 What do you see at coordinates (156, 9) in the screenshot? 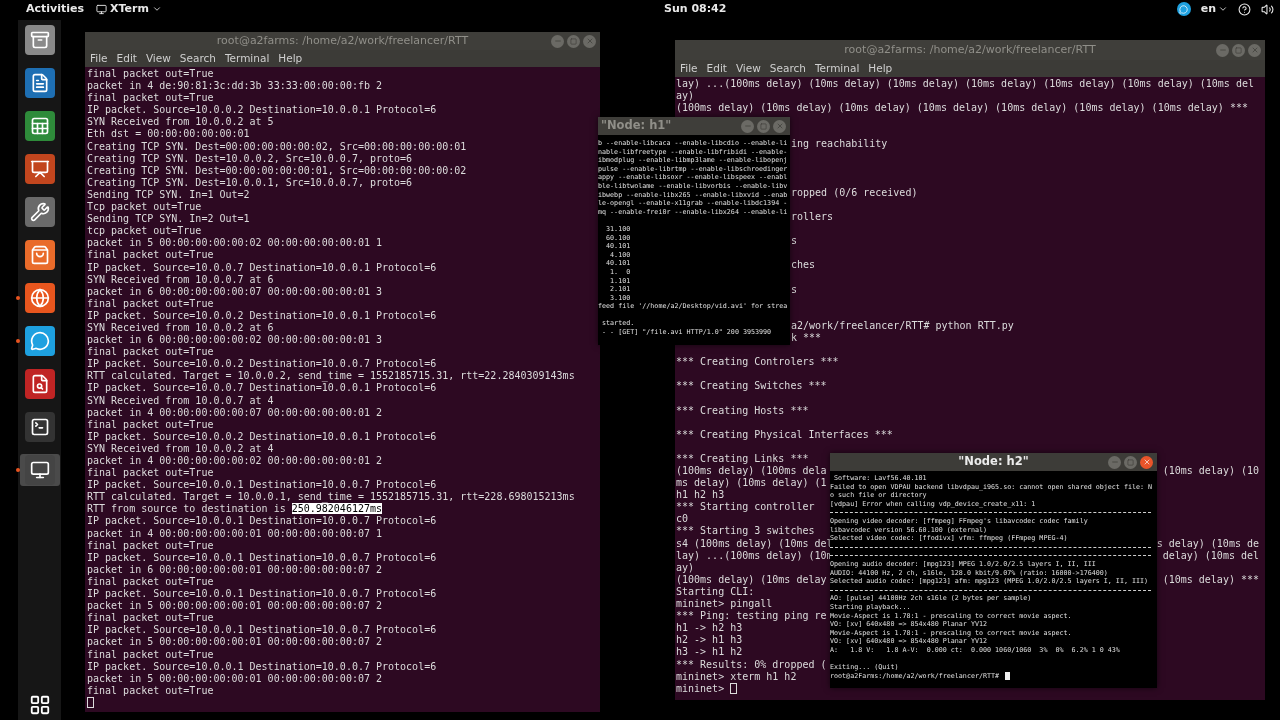
I see `caret-icon` at bounding box center [156, 9].